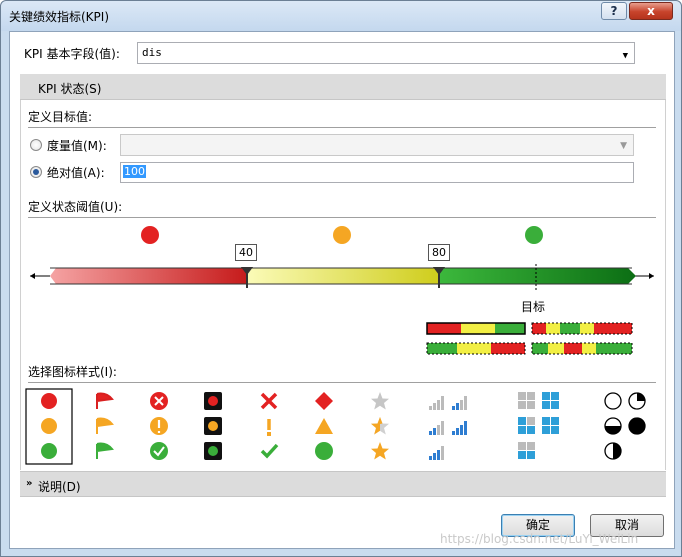  What do you see at coordinates (539, 539) in the screenshot?
I see `watermark: https://blog.csdn.net/LuYi_WeiLin` at bounding box center [539, 539].